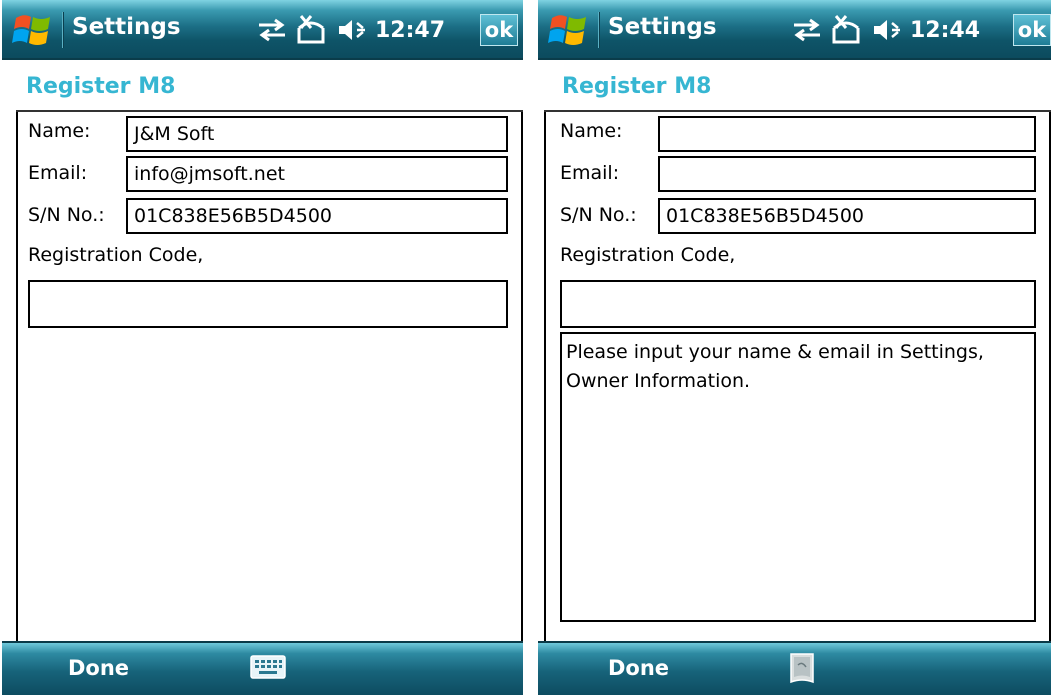 The width and height of the screenshot is (1051, 695). I want to click on email-field, so click(847, 174).